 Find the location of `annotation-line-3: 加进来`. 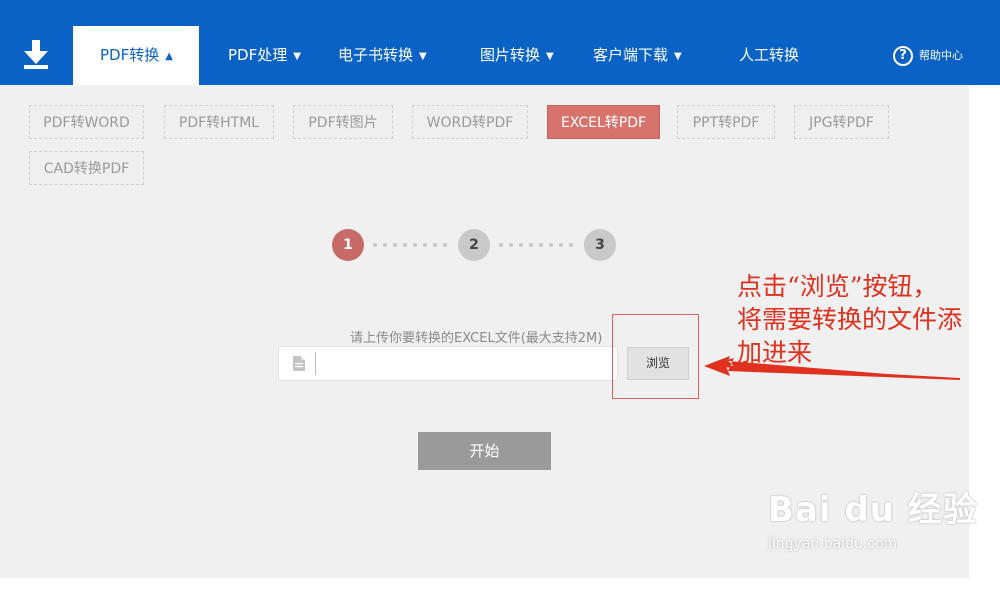

annotation-line-3: 加进来 is located at coordinates (775, 352).